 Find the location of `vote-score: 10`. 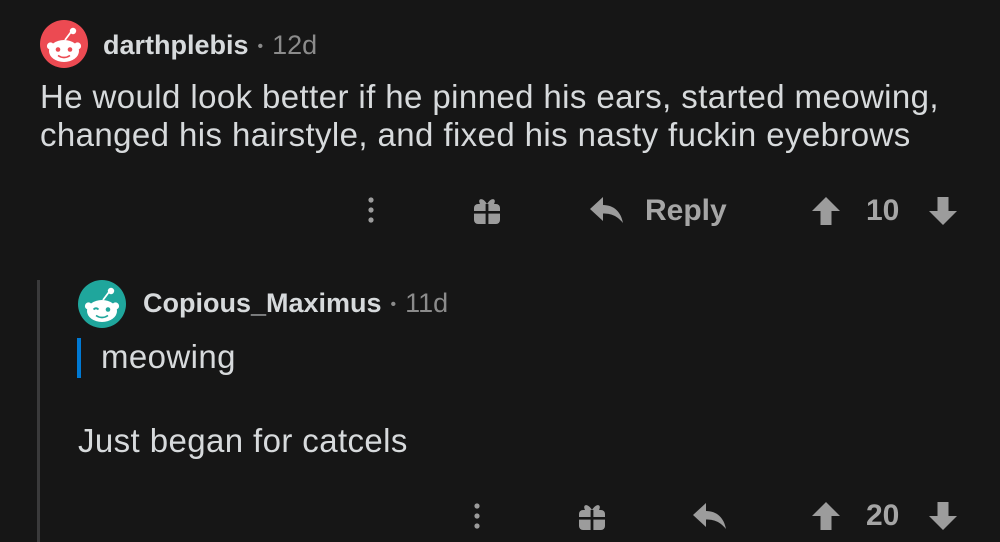

vote-score: 10 is located at coordinates (883, 210).